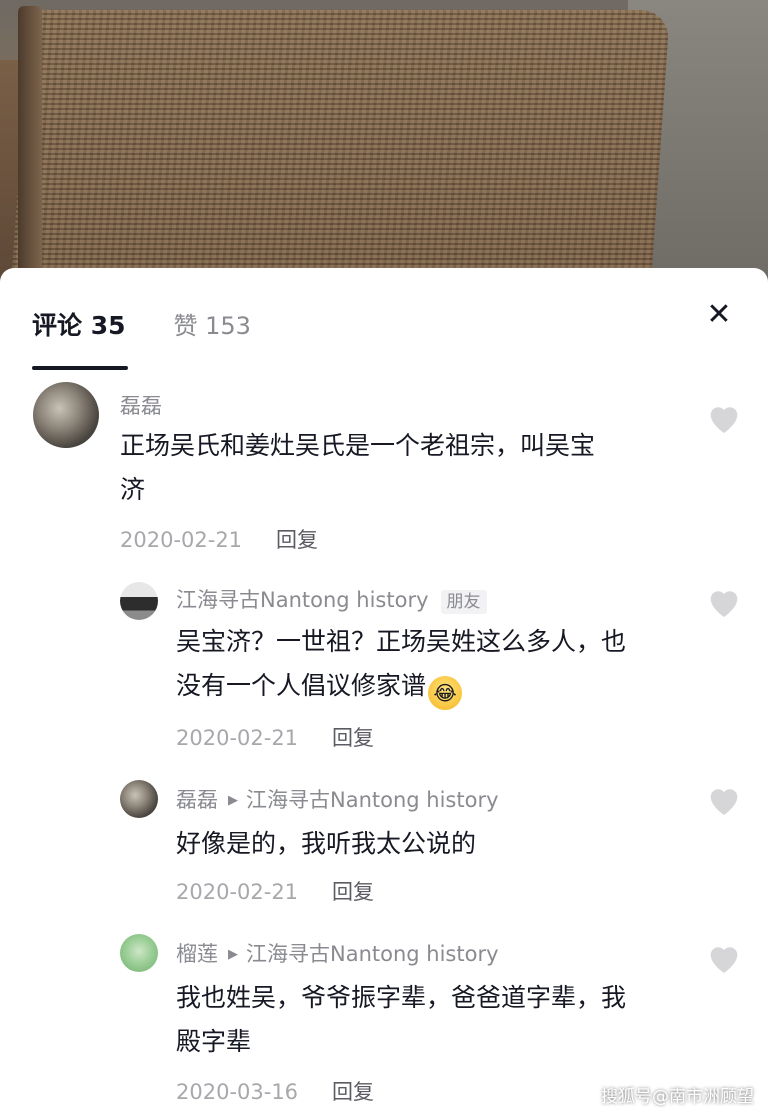  What do you see at coordinates (401, 997) in the screenshot?
I see `reply-text-line: 我也姓吴，爷爷振字辈，爸爸道字辈，我` at bounding box center [401, 997].